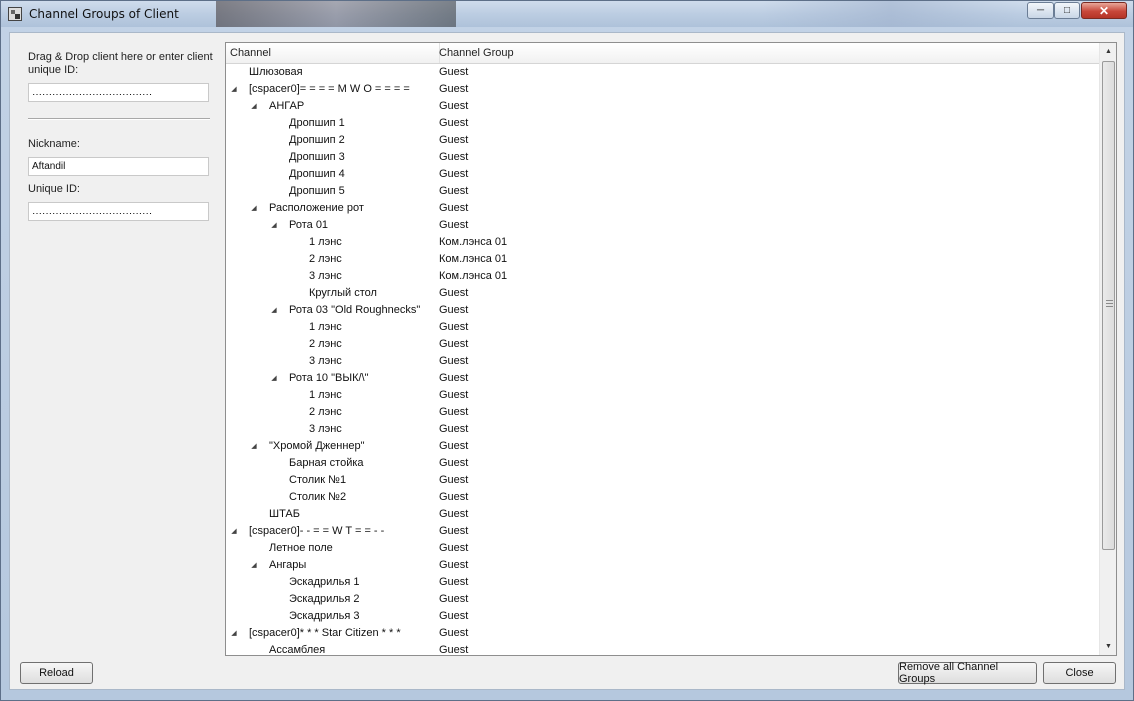  What do you see at coordinates (662, 191) in the screenshot?
I see `tree-row: Дропшип 5 Guest` at bounding box center [662, 191].